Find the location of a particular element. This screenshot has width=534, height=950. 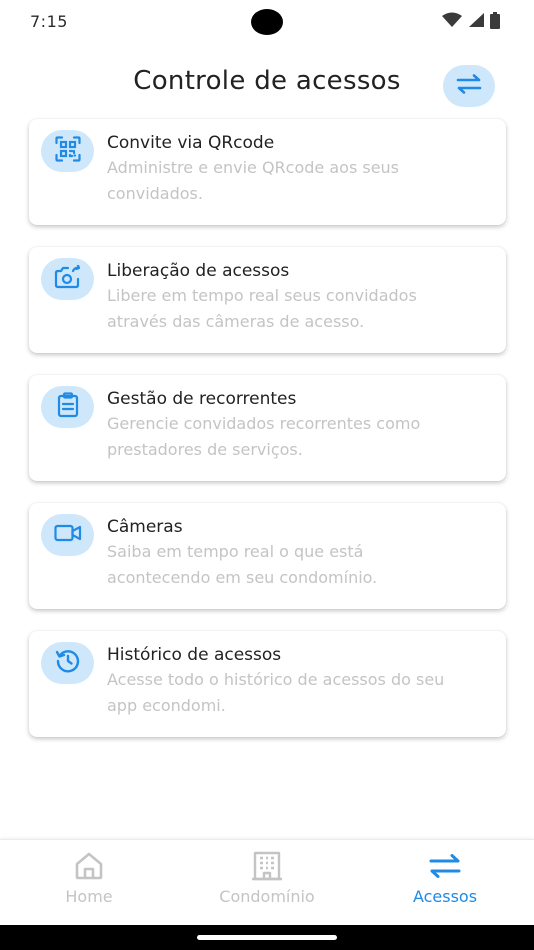

video-camera-icon is located at coordinates (67, 535).